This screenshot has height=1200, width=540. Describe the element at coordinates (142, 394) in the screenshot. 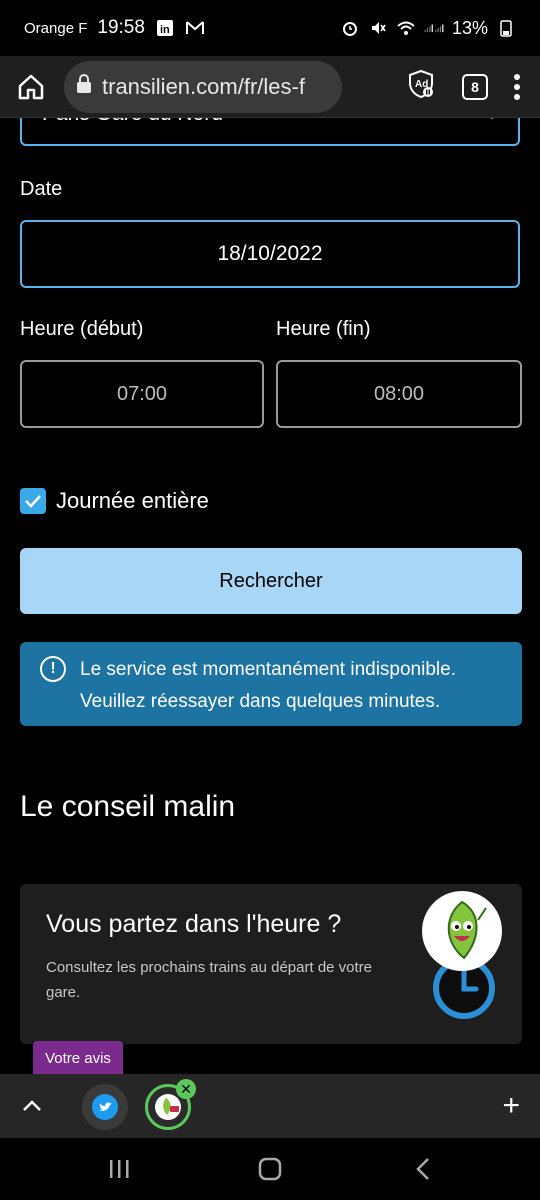

I see `start-time-field: 07:00` at that location.